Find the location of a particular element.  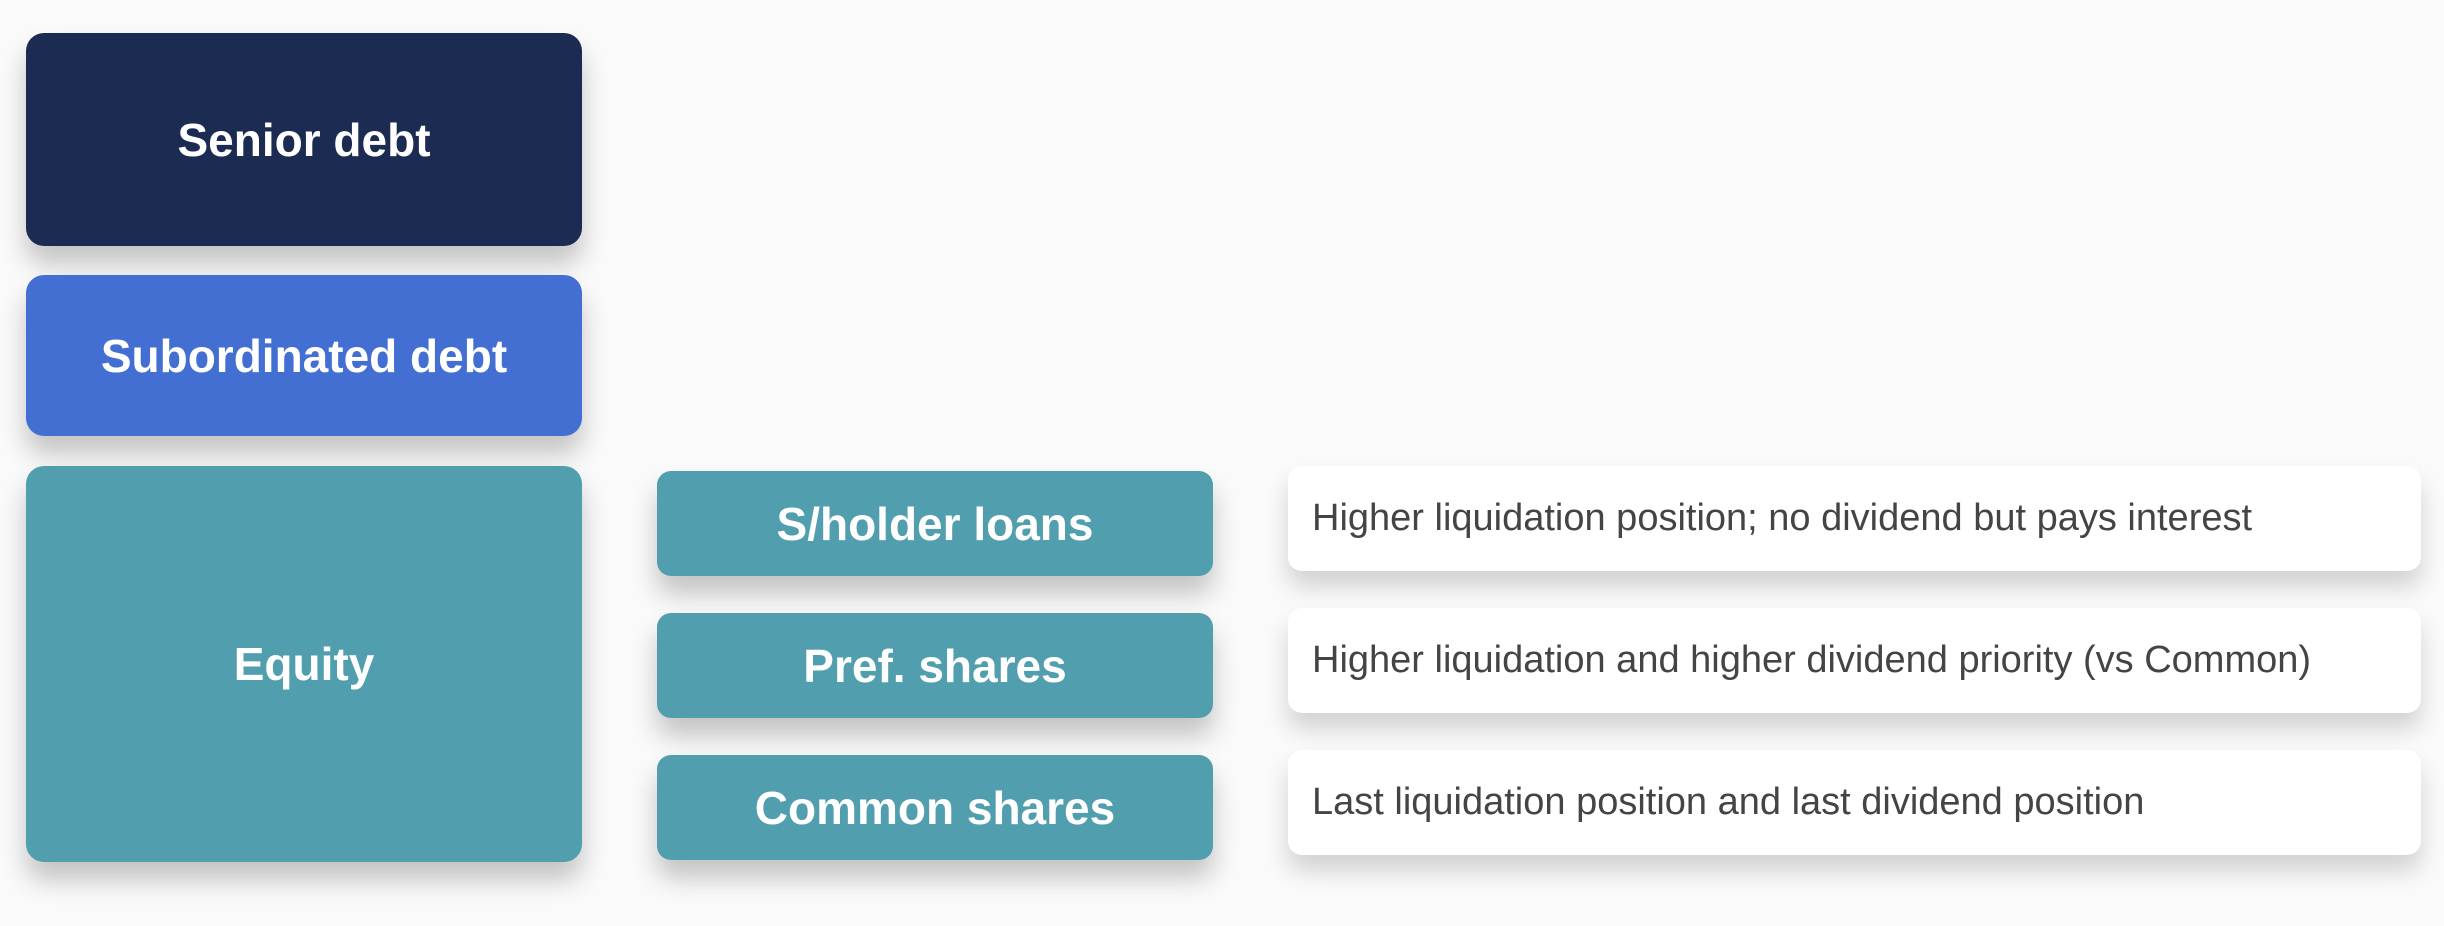

common-shares-box: Common shares is located at coordinates (935, 807).